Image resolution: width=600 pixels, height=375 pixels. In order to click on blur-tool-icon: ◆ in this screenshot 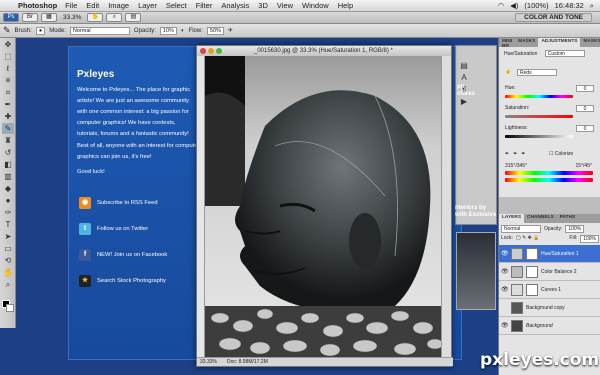, I will do `click(8, 188)`.